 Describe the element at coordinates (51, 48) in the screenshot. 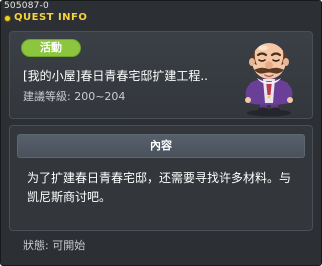

I see `status-badge: 活動` at that location.